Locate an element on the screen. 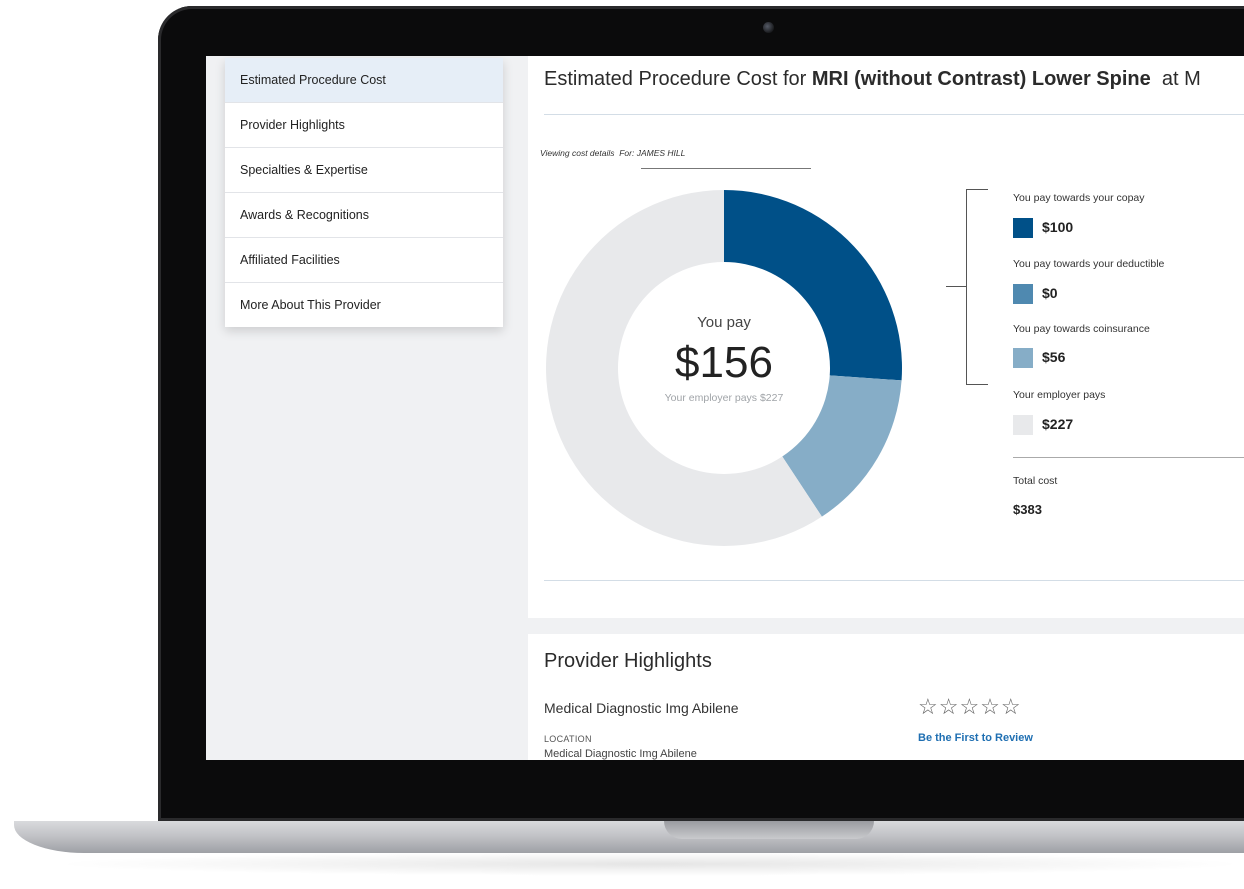 This screenshot has width=1244, height=889. nav-item-provider-highlights: Provider Highlights is located at coordinates (364, 125).